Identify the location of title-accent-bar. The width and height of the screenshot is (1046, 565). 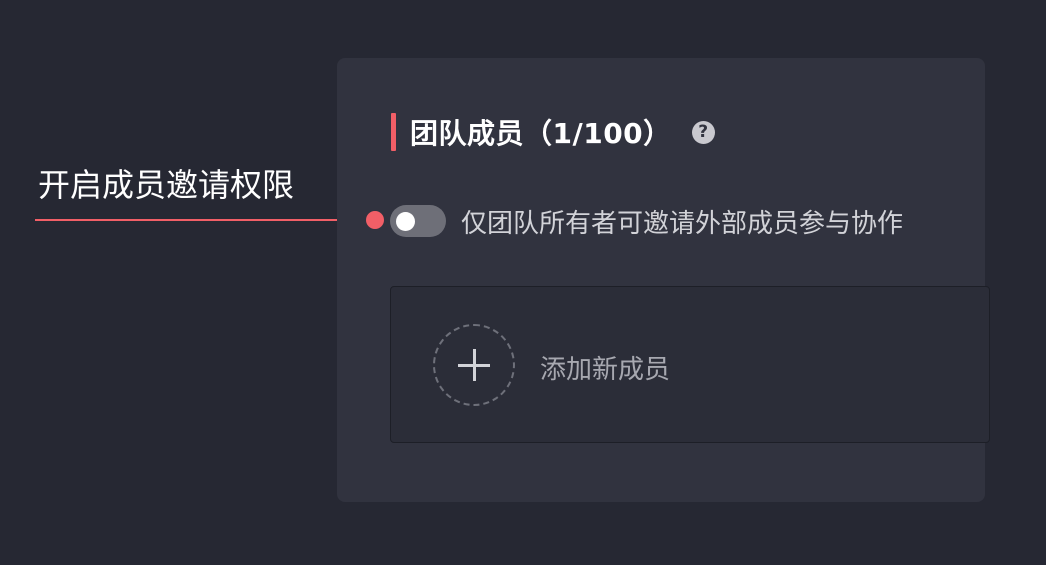
(393, 132).